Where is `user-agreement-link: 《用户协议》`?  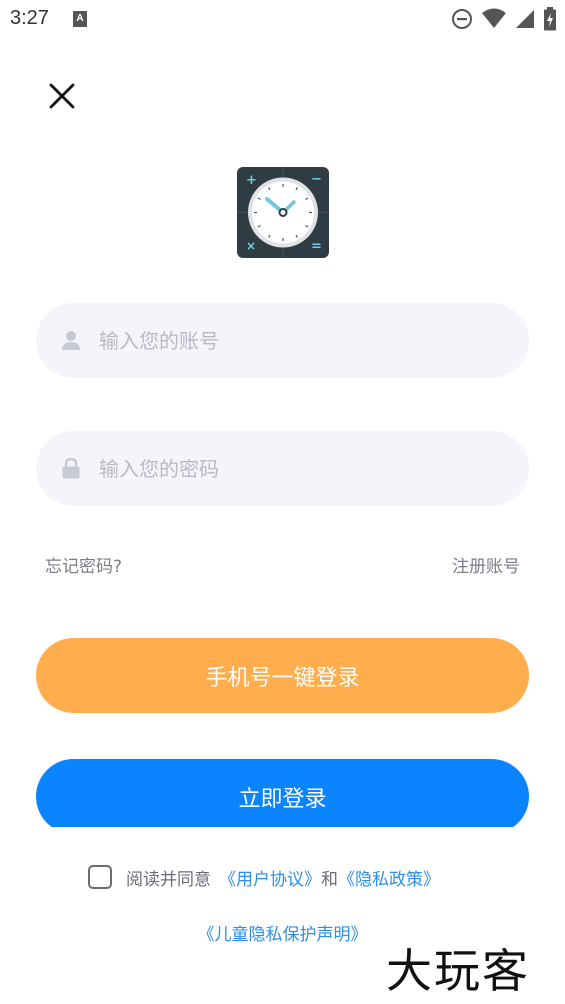 user-agreement-link: 《用户协议》 is located at coordinates (270, 877).